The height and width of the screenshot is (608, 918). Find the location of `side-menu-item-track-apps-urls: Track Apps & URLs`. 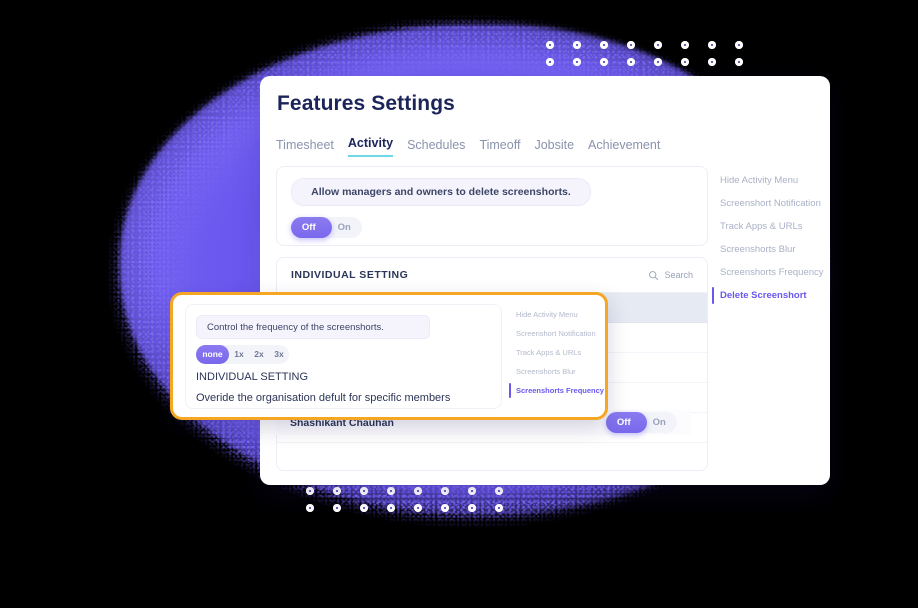

side-menu-item-track-apps-urls: Track Apps & URLs is located at coordinates (767, 226).